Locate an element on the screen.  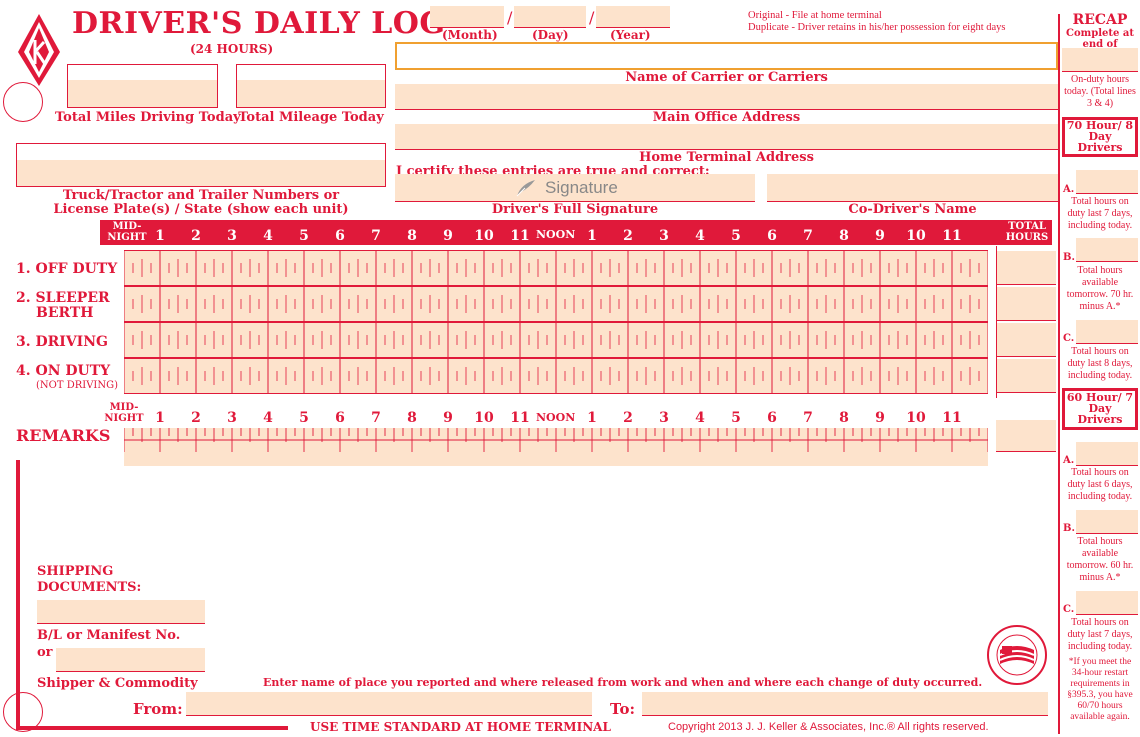
recap-70-c-letter: C. is located at coordinates (1069, 338).